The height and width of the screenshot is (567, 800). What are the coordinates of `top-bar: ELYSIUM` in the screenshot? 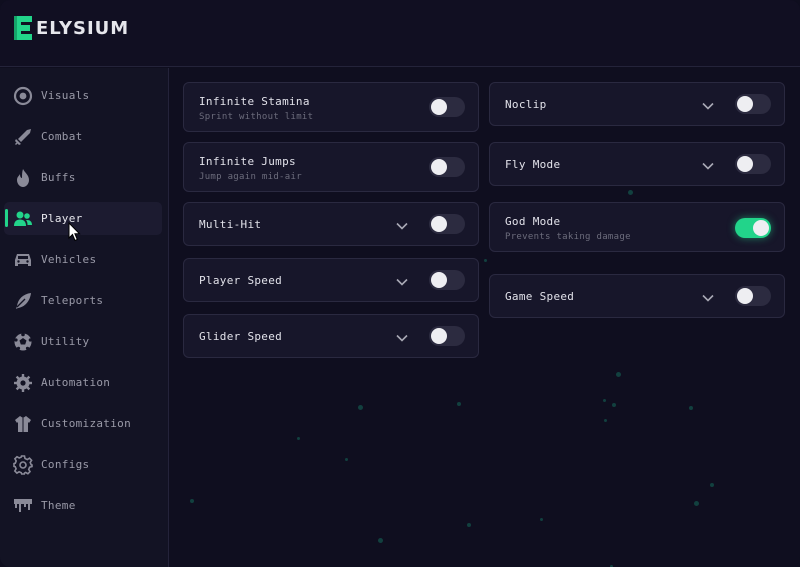 It's located at (400, 33).